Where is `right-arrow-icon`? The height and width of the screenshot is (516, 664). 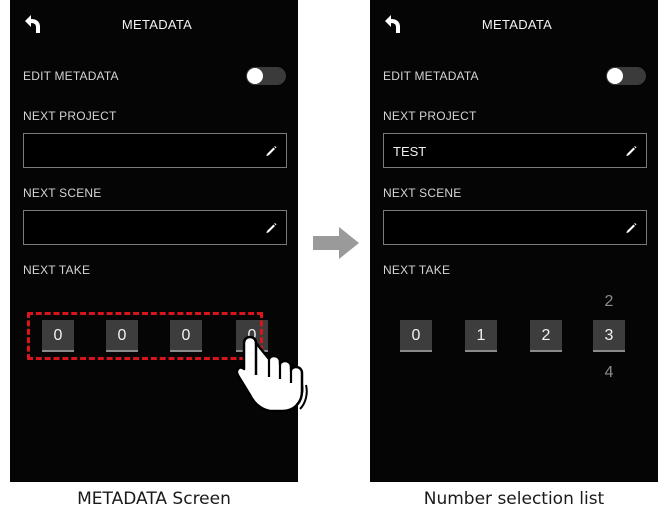
right-arrow-icon is located at coordinates (336, 243).